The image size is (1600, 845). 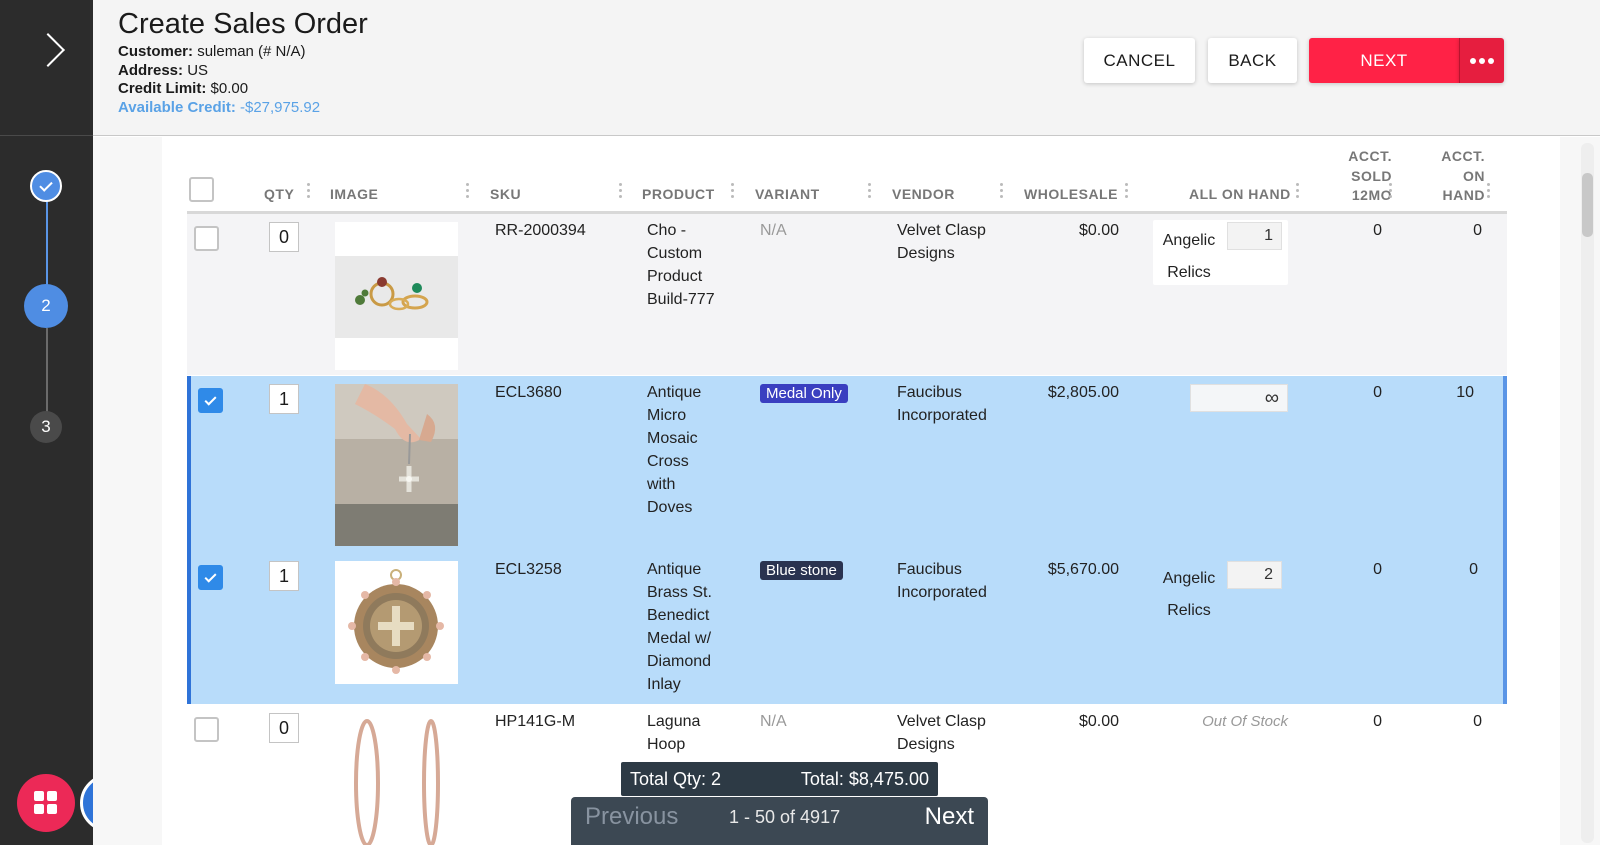 What do you see at coordinates (631, 817) in the screenshot?
I see `previous-page-button: Previous` at bounding box center [631, 817].